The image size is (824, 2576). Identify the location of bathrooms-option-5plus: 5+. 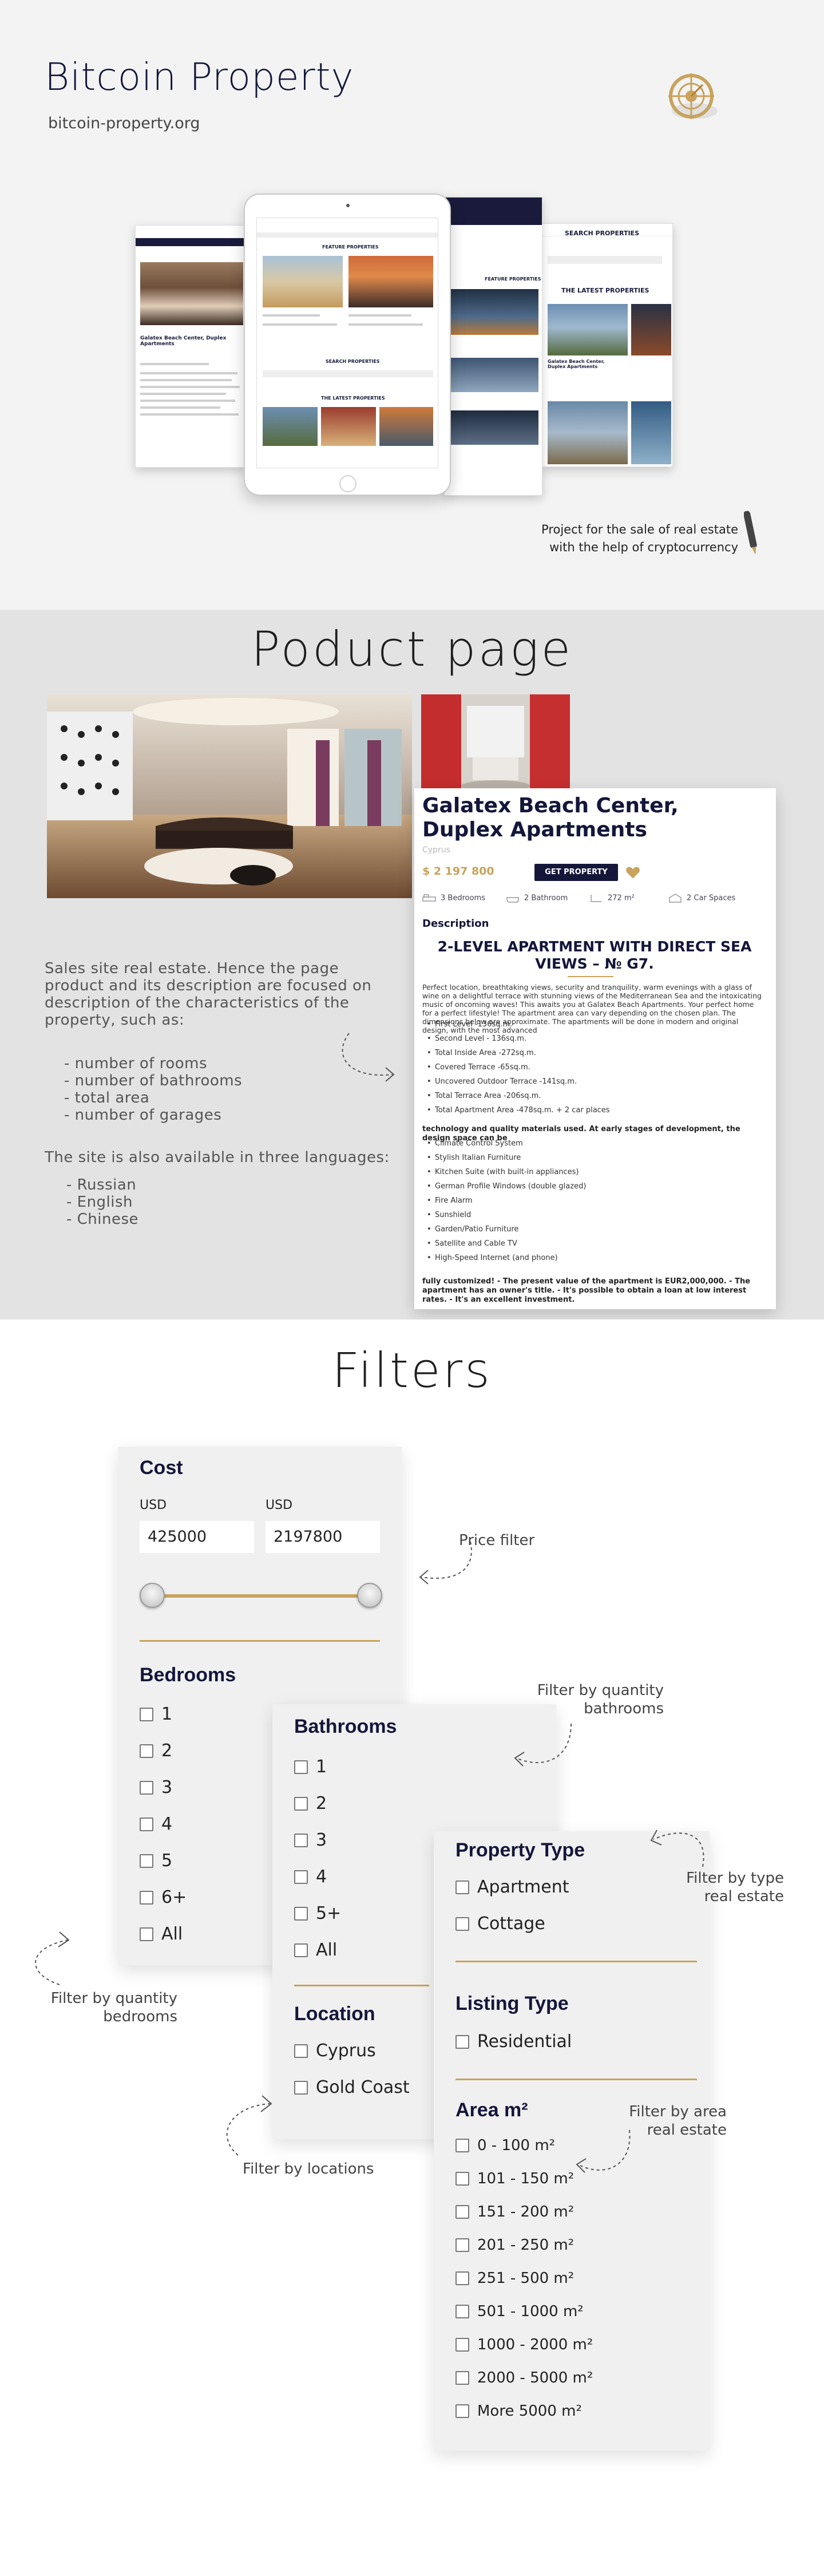
(317, 1913).